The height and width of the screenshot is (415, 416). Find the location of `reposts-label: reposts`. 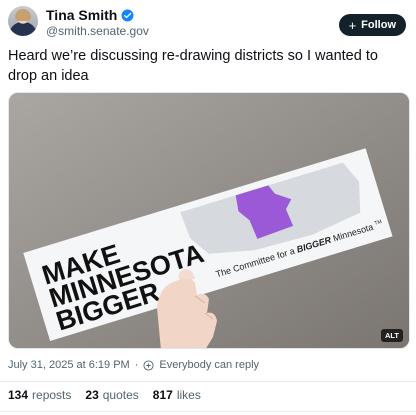

reposts-label: reposts is located at coordinates (52, 395).